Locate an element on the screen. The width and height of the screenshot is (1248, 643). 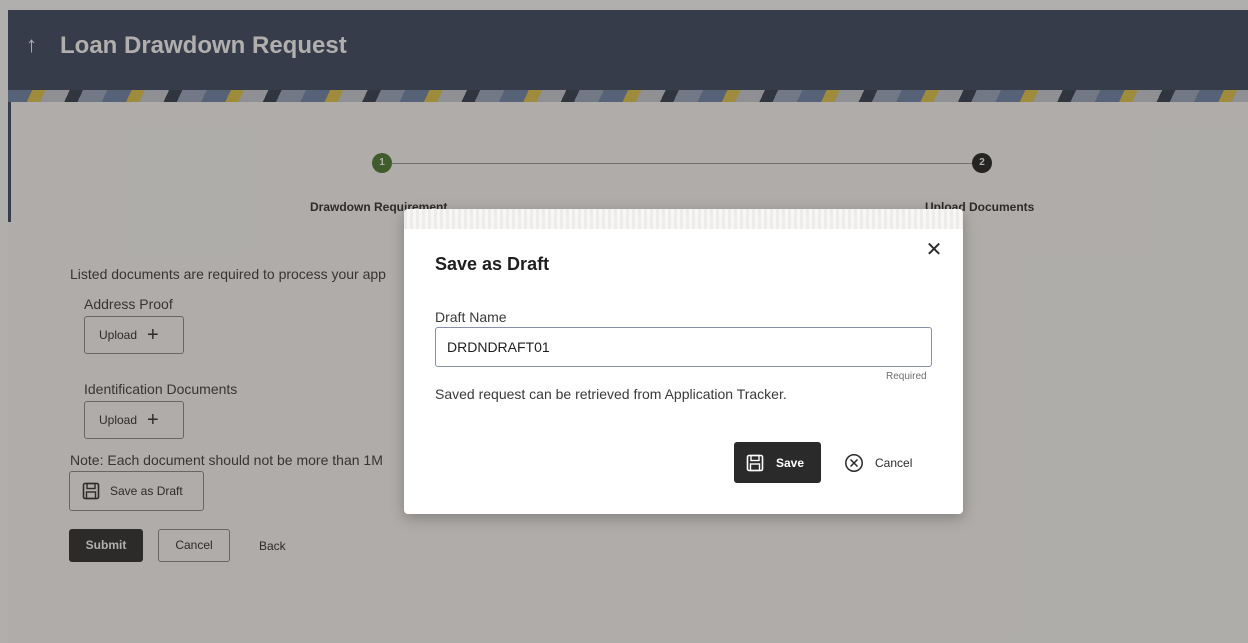
dialog-cancel-button: Cancel is located at coordinates (889, 462).